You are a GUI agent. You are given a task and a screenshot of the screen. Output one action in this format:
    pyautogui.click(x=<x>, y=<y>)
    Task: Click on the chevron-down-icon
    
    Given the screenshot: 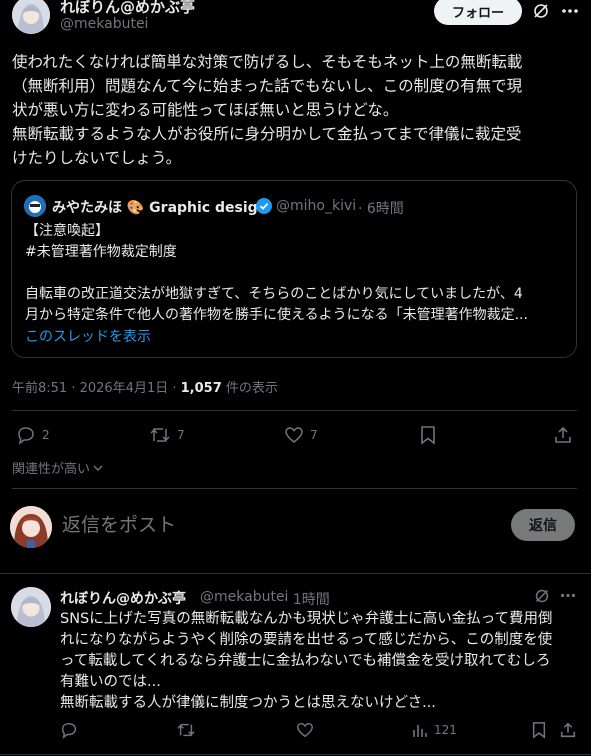 What is the action you would take?
    pyautogui.click(x=98, y=468)
    